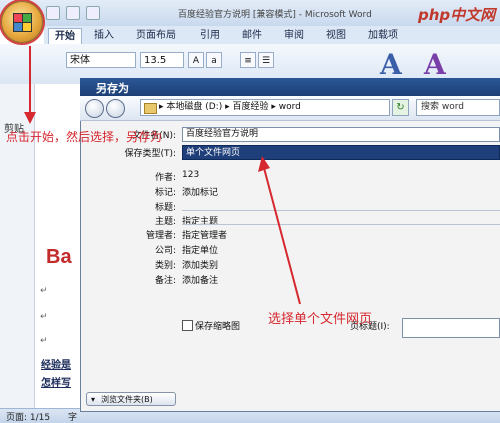 The height and width of the screenshot is (423, 500). Describe the element at coordinates (320, 319) in the screenshot. I see `annotation-step2: 选择单个文件网页` at that location.